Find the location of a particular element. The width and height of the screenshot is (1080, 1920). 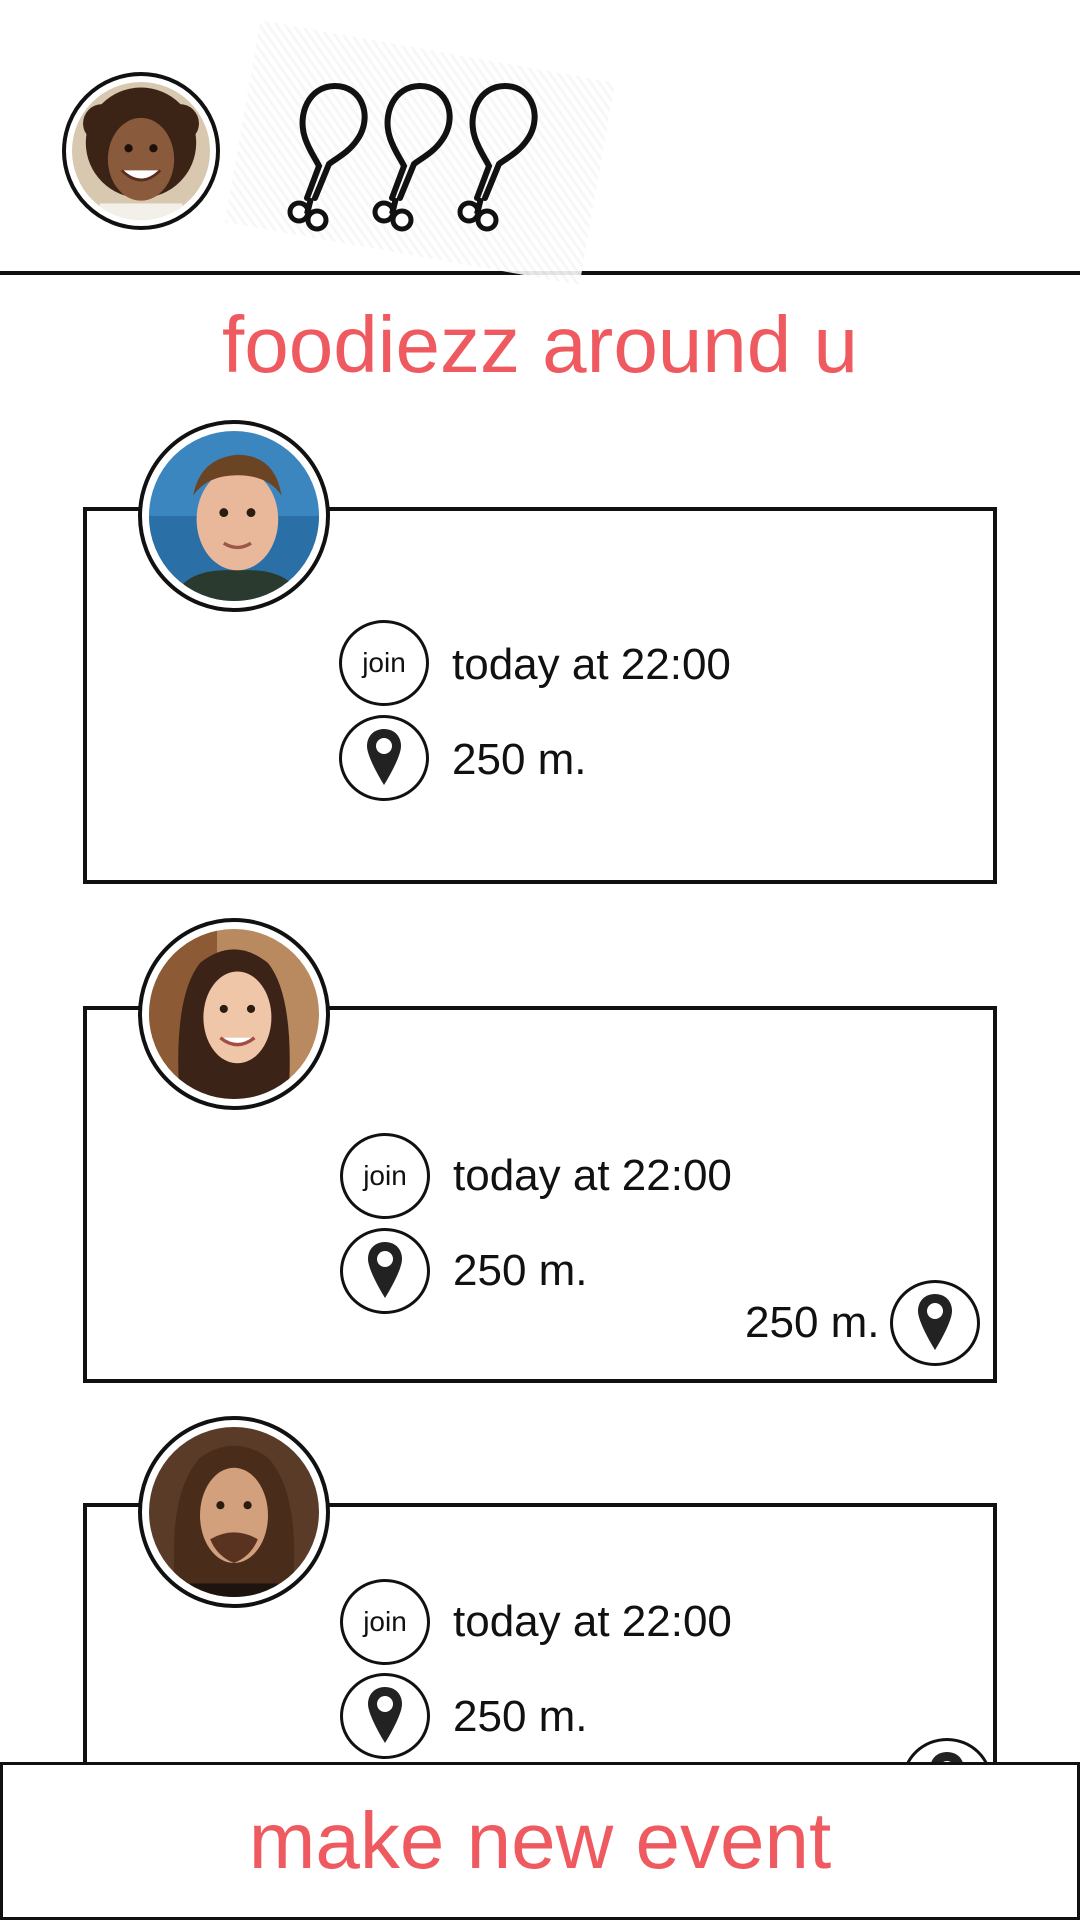

header-bar is located at coordinates (540, 142).